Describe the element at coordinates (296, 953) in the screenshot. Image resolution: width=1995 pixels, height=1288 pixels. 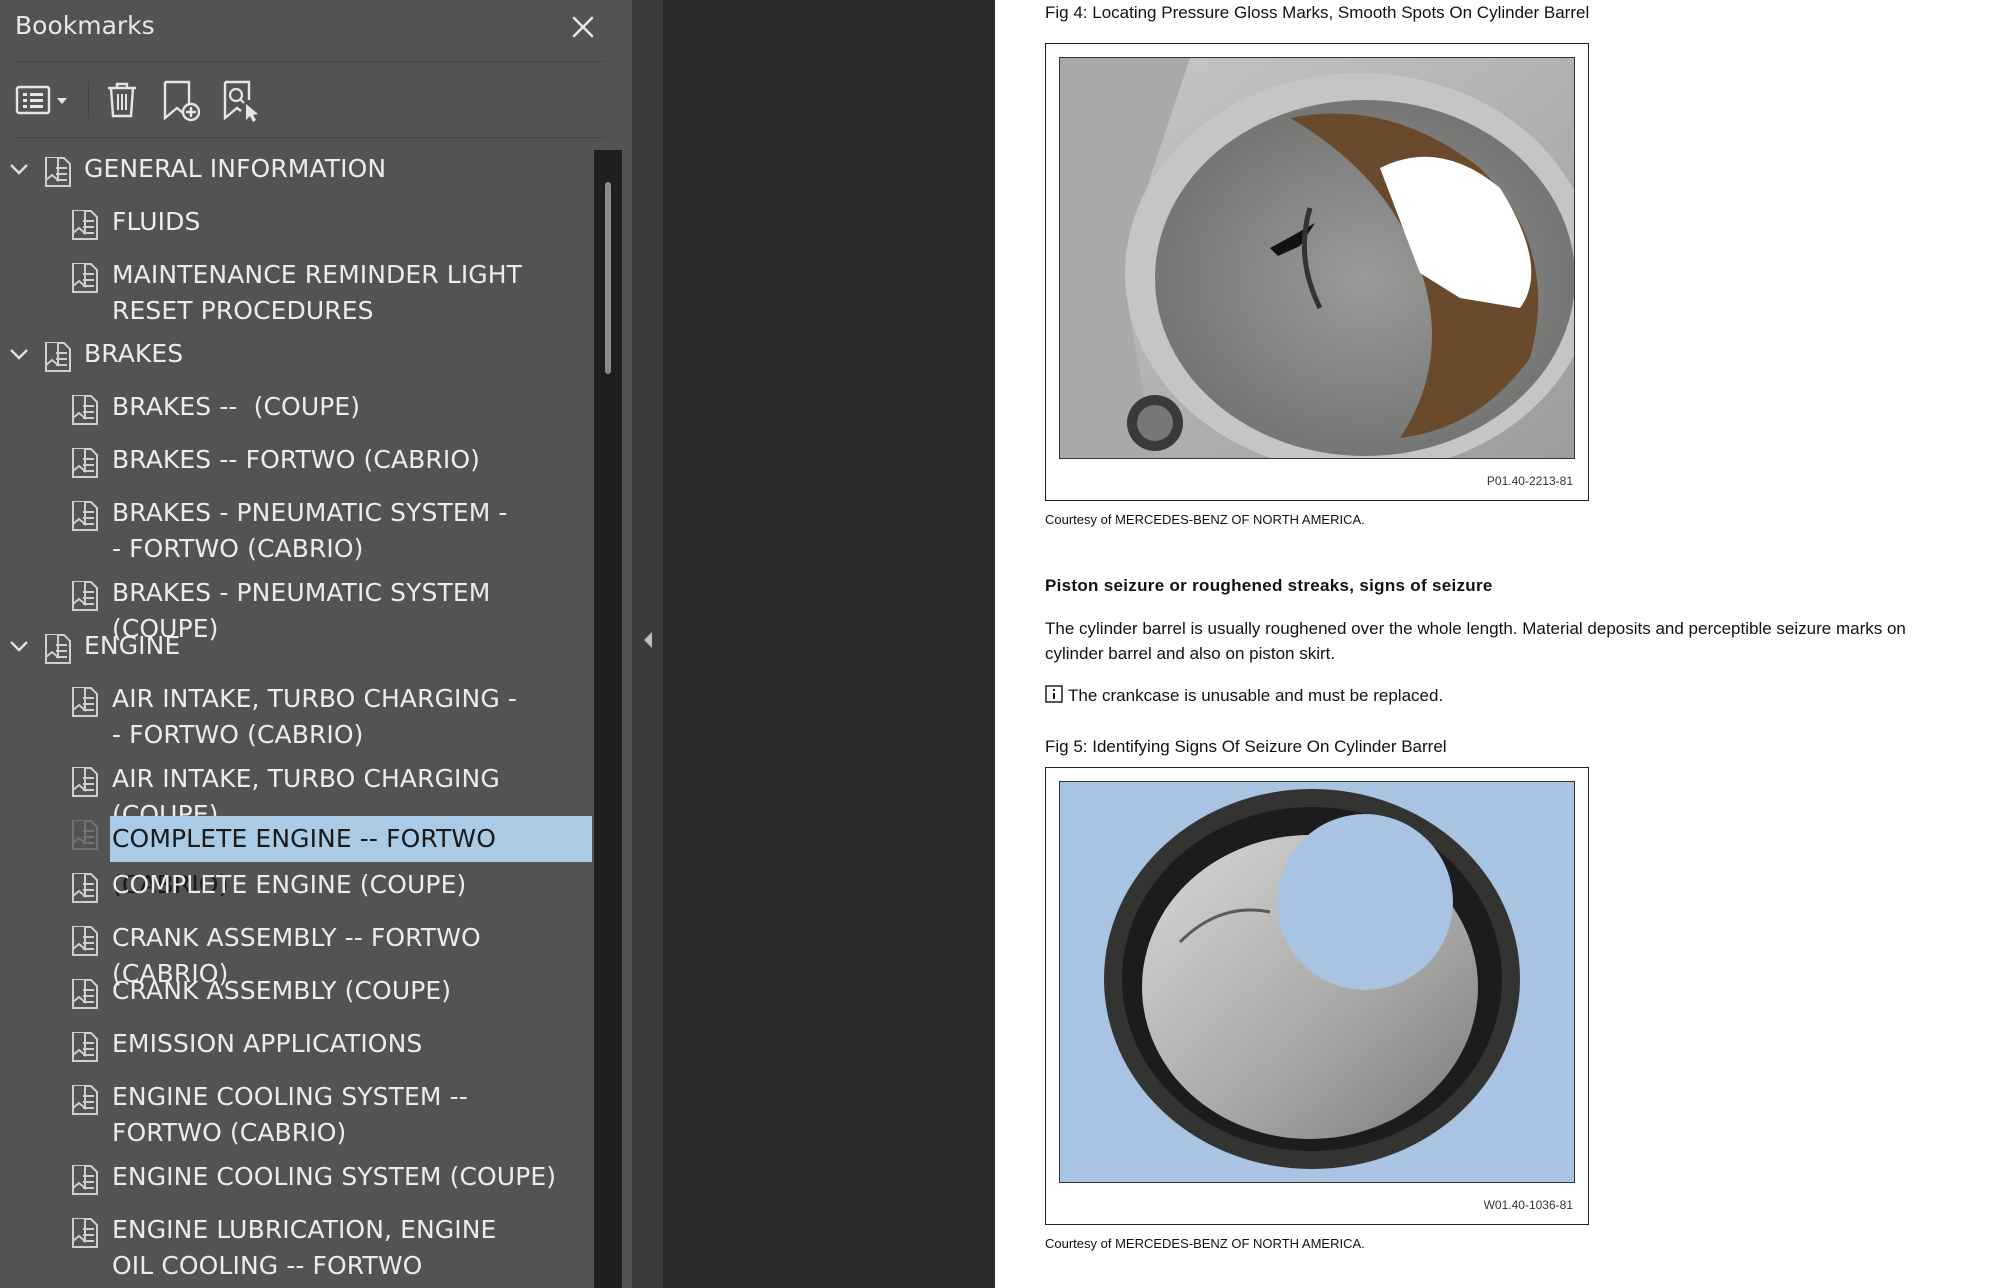
I see `bookmark-item-crank-assembly-fortwo: CRANK ASSEMBLY -- FORTWO (CABRIO)` at that location.